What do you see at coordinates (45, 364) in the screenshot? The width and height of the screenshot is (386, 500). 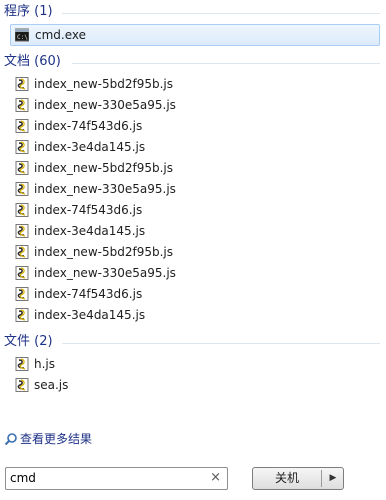 I see `result-item-label: h.js` at bounding box center [45, 364].